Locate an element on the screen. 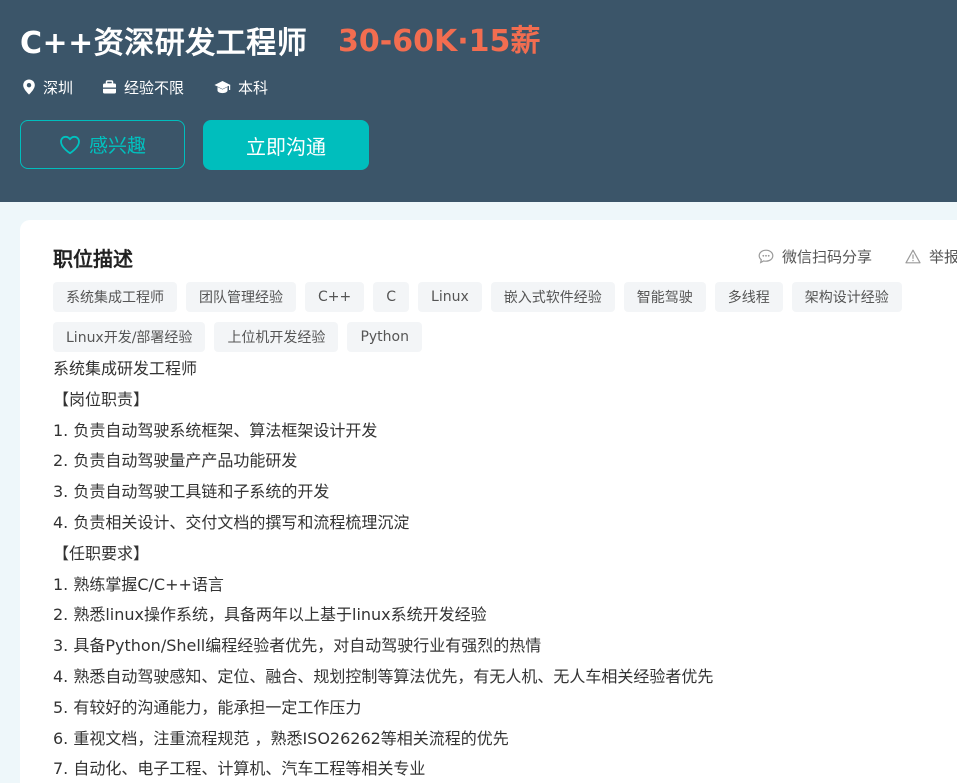 This screenshot has width=957, height=783. warning-icon is located at coordinates (913, 256).